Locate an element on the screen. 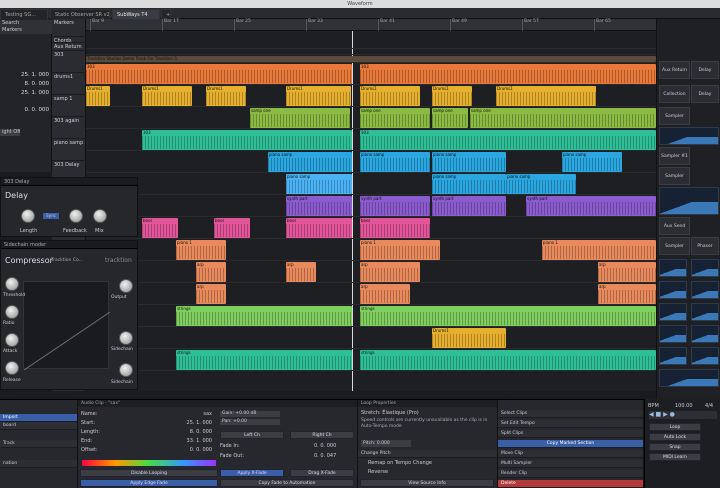 Image resolution: width=720 pixels, height=488 pixels. rack-button: Delay is located at coordinates (705, 94).